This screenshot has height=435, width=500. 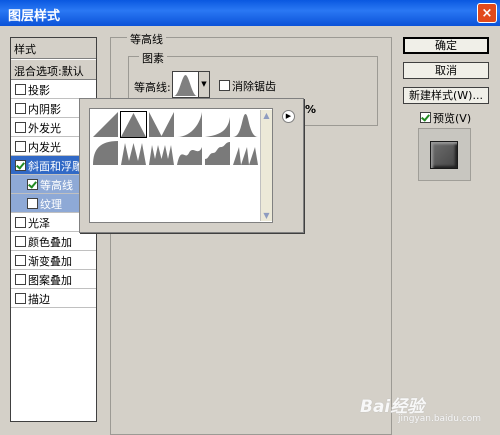 I want to click on contour-dropdown-button: ▼, so click(x=204, y=84).